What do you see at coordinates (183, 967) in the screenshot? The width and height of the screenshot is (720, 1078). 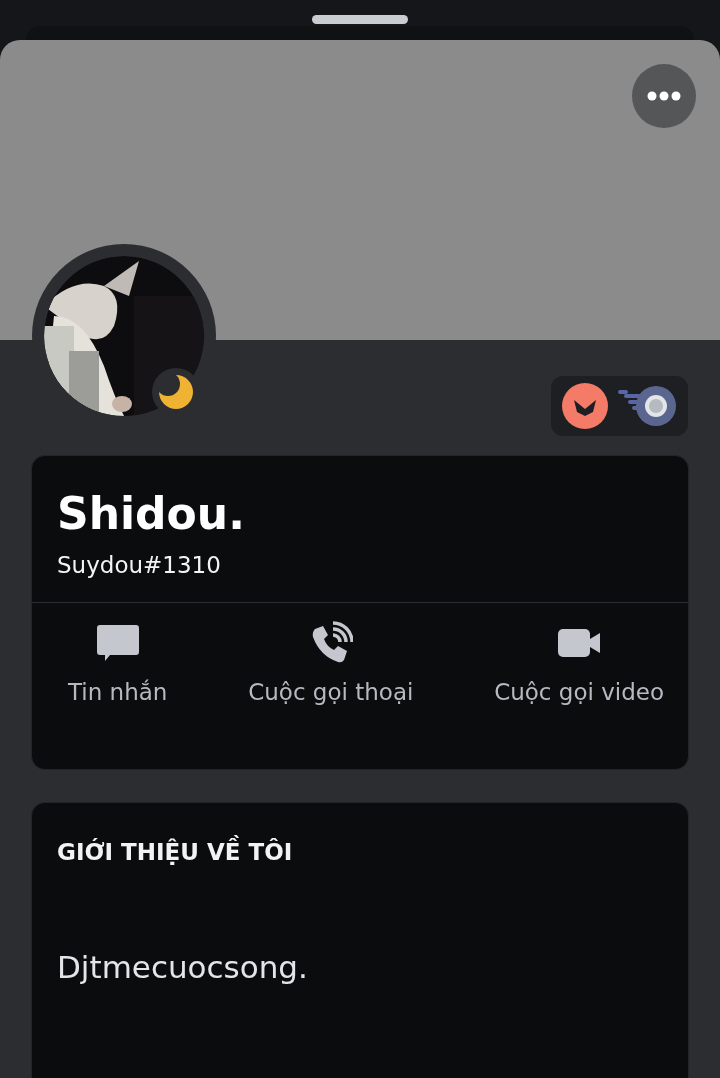 I see `about-text: Djtmecuocsong.` at bounding box center [183, 967].